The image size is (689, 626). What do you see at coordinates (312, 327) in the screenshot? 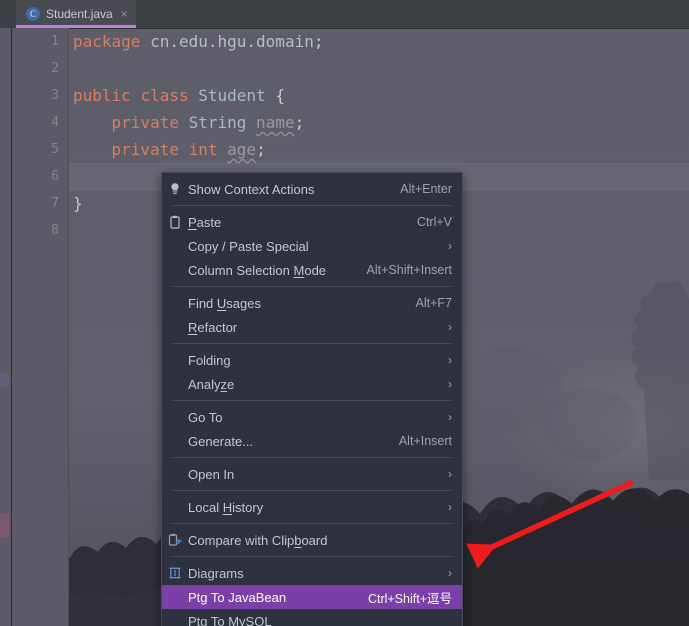
I see `menu-item-refactor: Refactor ›` at bounding box center [312, 327].